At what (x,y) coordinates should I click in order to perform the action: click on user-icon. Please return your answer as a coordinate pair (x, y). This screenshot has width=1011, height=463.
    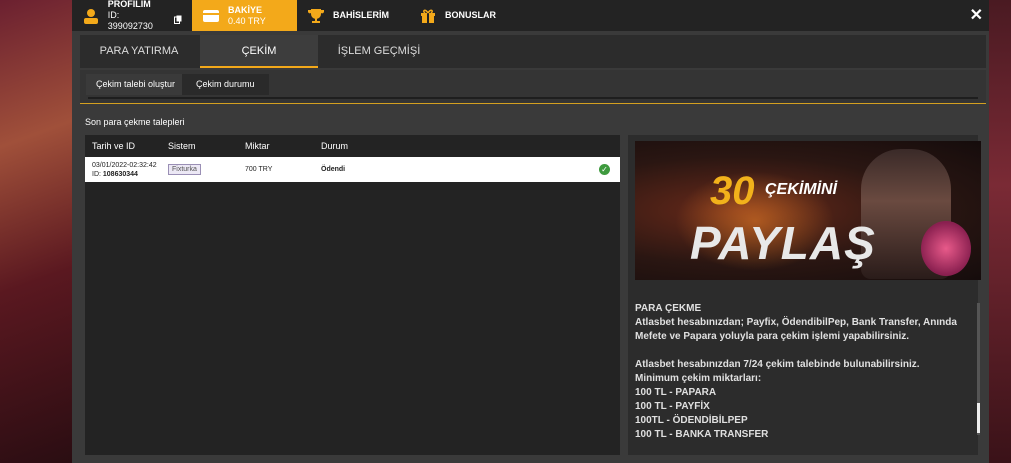
    Looking at the image, I should click on (91, 16).